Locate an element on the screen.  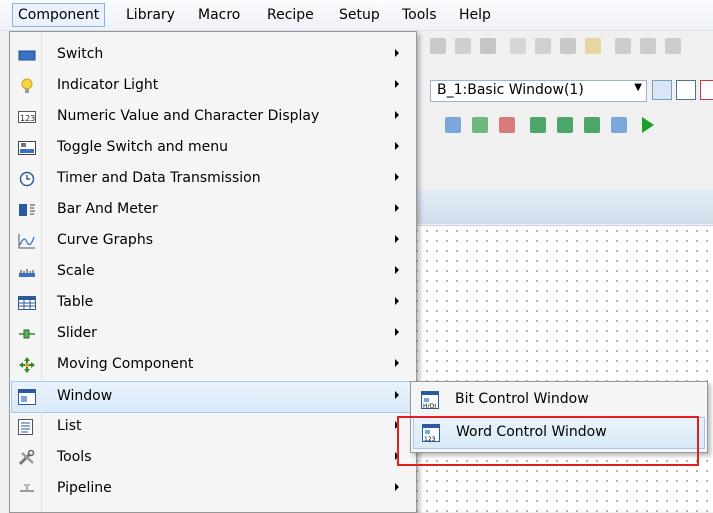
submenu-item-bit-control-window: H/OI Bit Control Window is located at coordinates (558, 400).